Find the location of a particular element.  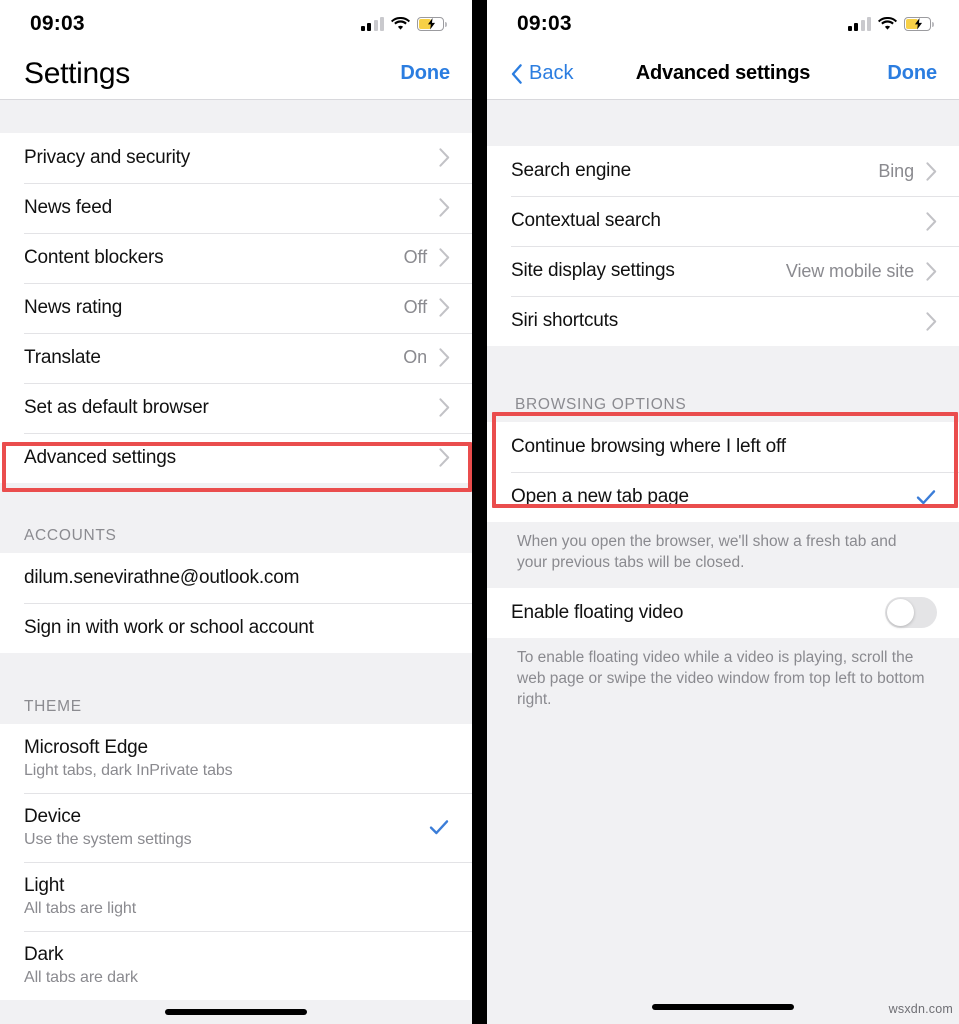

section-header-accounts: ACCOUNTS is located at coordinates (236, 539).